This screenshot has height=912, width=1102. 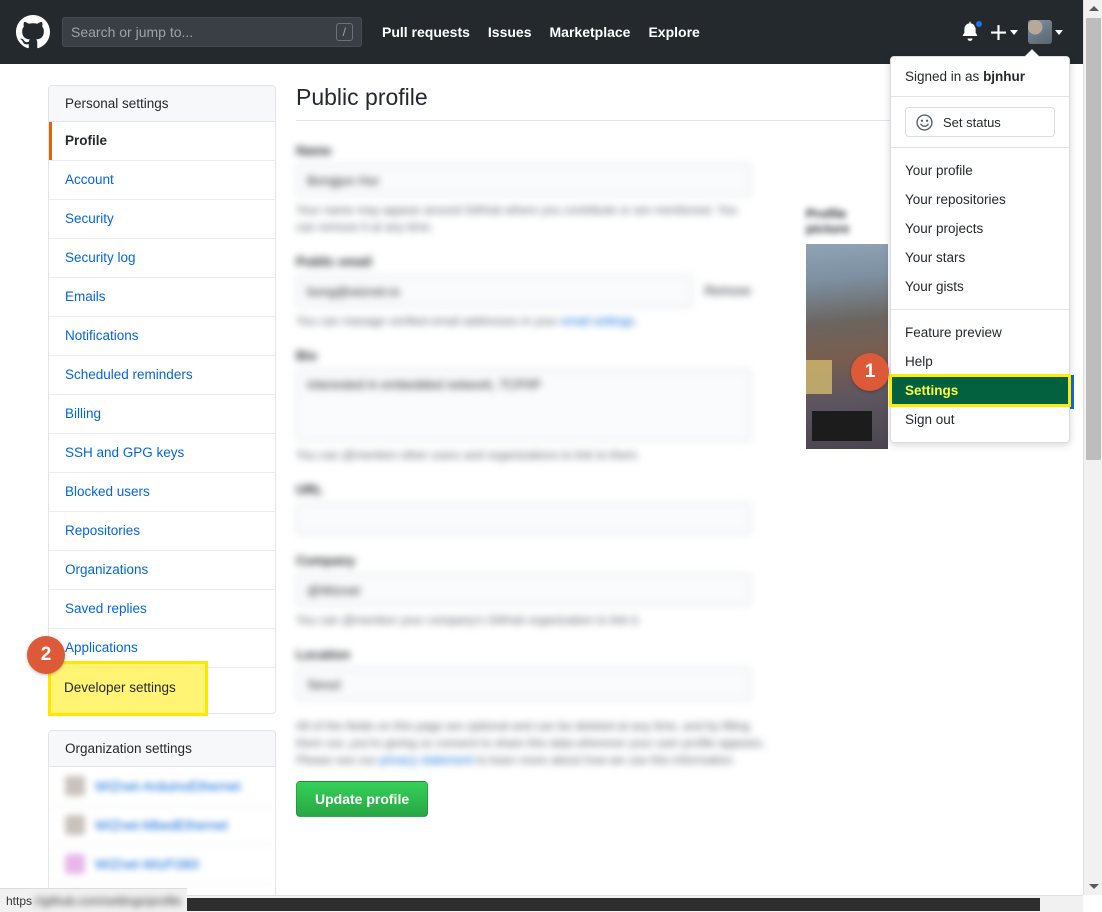 What do you see at coordinates (162, 104) in the screenshot?
I see `personal-settings-title: Personal settings` at bounding box center [162, 104].